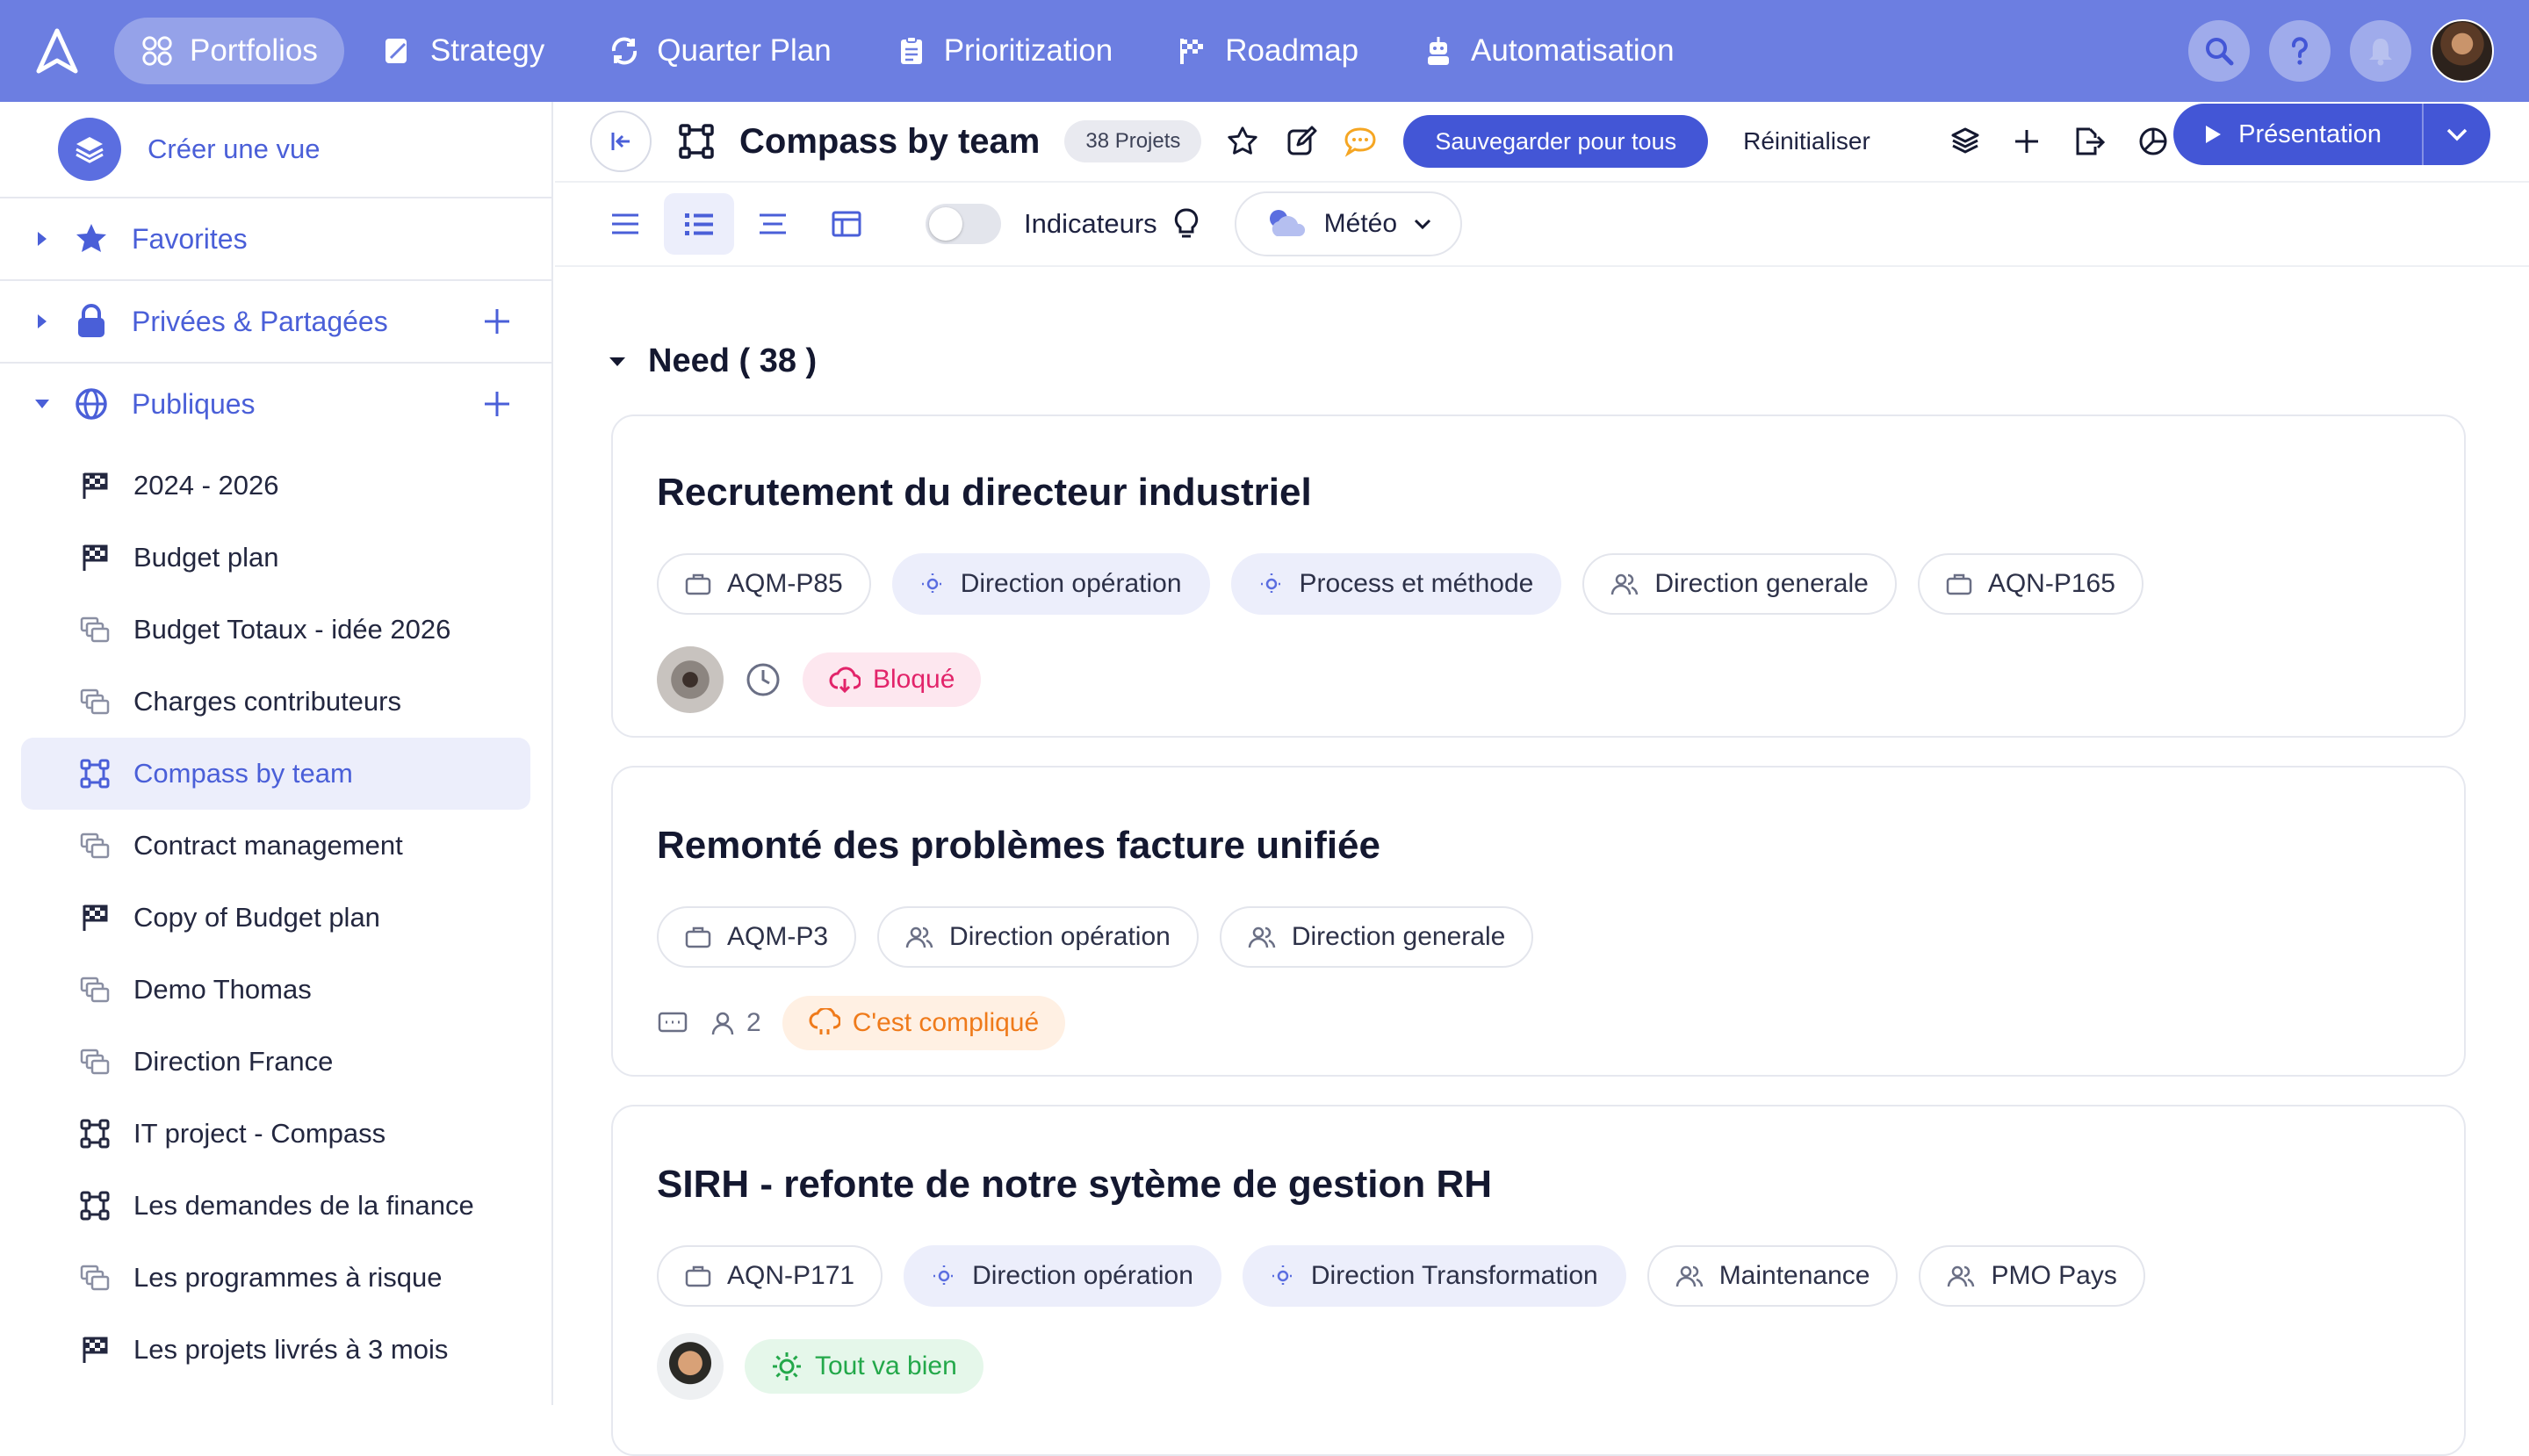 Image resolution: width=2529 pixels, height=1456 pixels. Describe the element at coordinates (275, 1350) in the screenshot. I see `sidebar-item-les-projets-livr-s-3-mois: Les projets livrés à 3 mois` at that location.